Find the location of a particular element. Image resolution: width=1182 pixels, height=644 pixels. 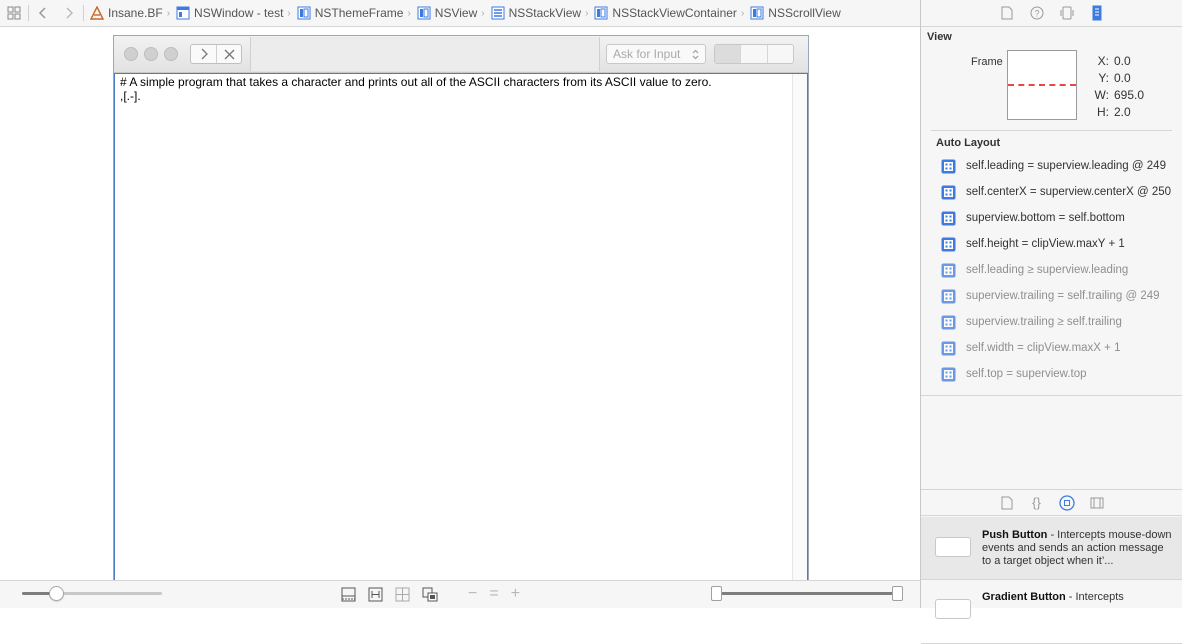

constraint-label: superview.bottom = self.bottom is located at coordinates (1045, 218).